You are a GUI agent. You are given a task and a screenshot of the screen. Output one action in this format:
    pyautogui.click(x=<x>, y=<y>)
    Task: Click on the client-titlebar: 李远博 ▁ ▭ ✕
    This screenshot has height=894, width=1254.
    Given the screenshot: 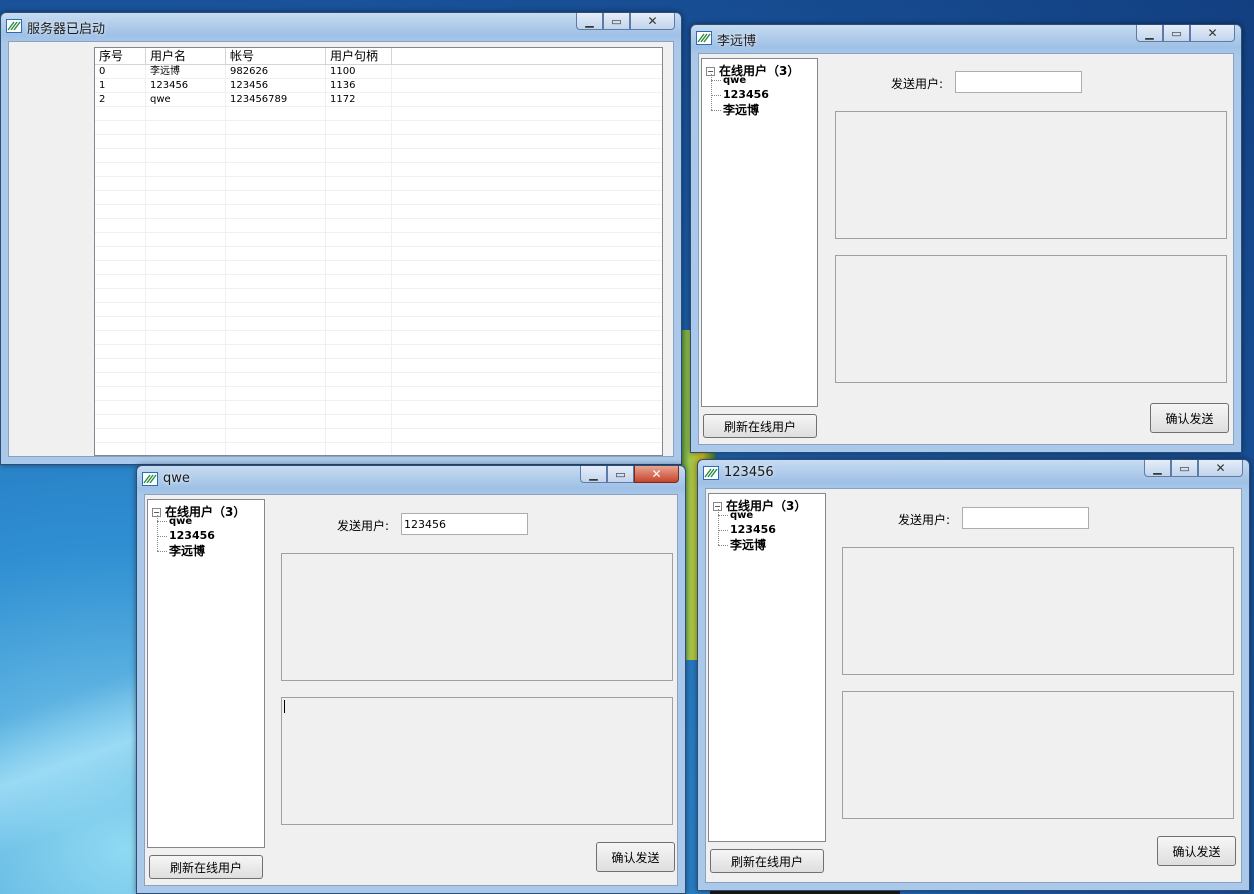 What is the action you would take?
    pyautogui.click(x=966, y=38)
    